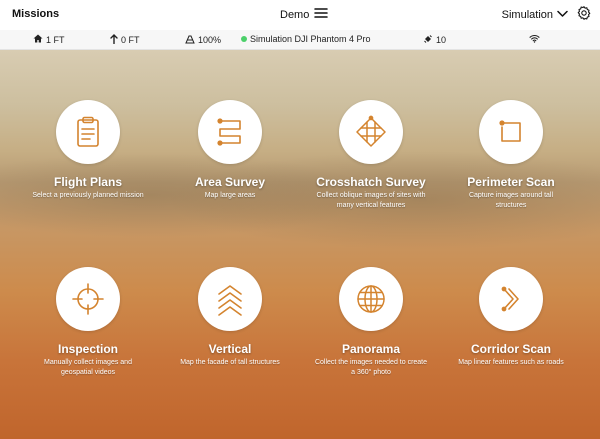 Image resolution: width=600 pixels, height=439 pixels. I want to click on card-area-survey-circle, so click(230, 132).